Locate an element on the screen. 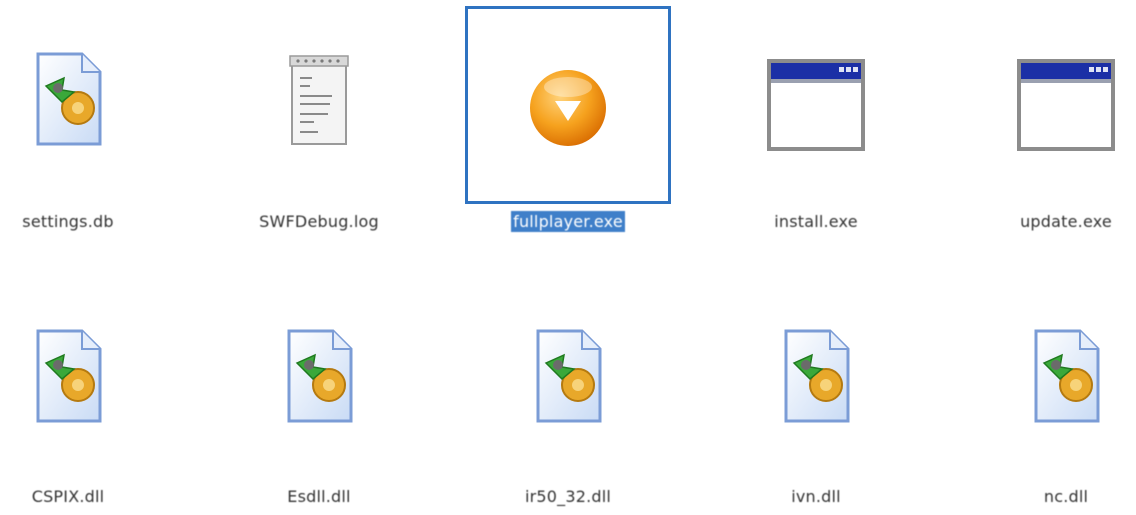  file-item-nc-dll: nc.dll is located at coordinates (1049, 395).